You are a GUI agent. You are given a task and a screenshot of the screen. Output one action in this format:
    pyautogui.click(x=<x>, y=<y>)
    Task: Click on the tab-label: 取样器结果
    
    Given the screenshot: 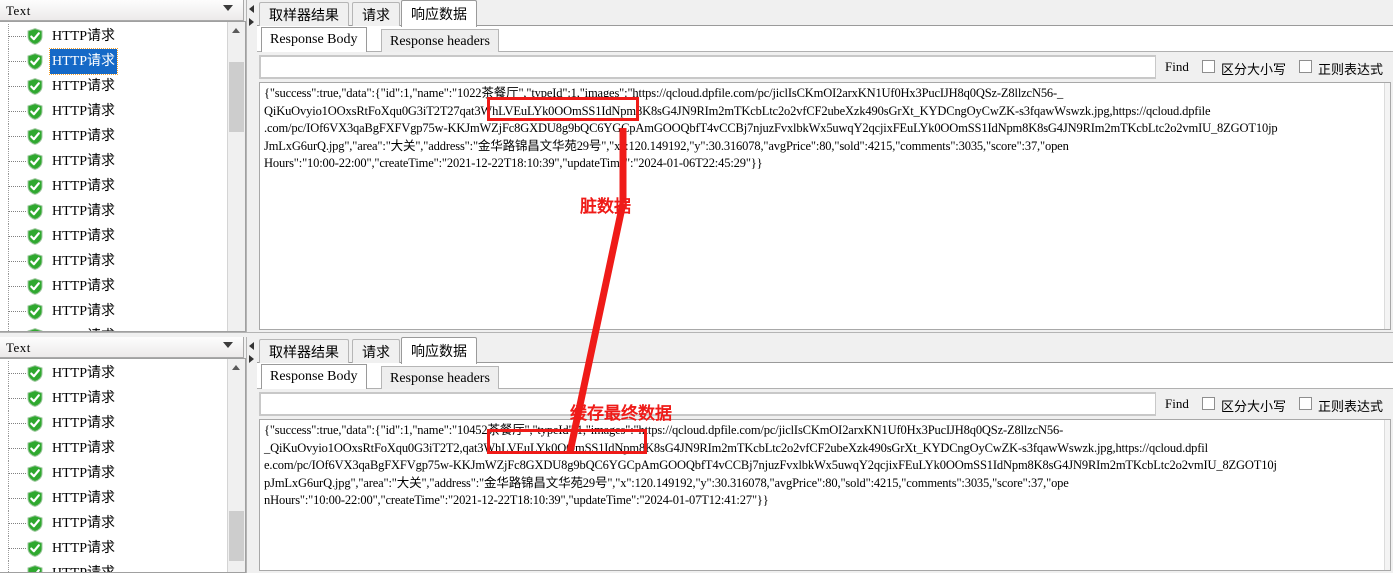 What is the action you would take?
    pyautogui.click(x=304, y=15)
    